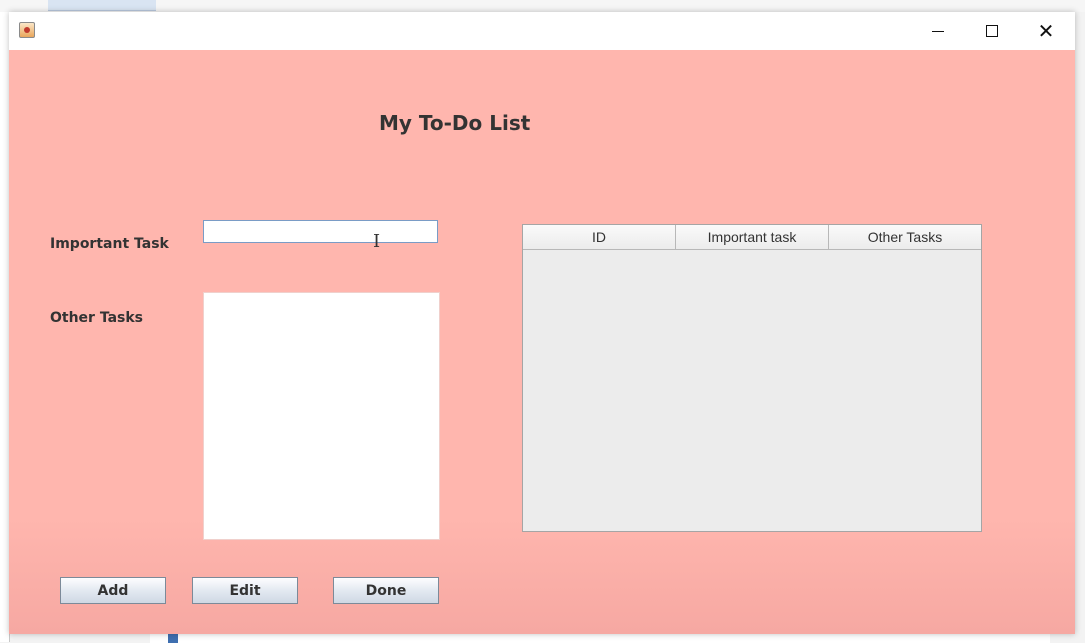 This screenshot has width=1085, height=643. What do you see at coordinates (113, 590) in the screenshot?
I see `add-button: Add` at bounding box center [113, 590].